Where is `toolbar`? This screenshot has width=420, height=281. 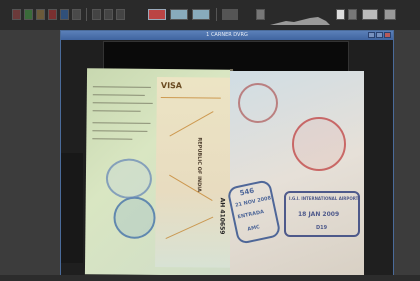 toolbar is located at coordinates (210, 15).